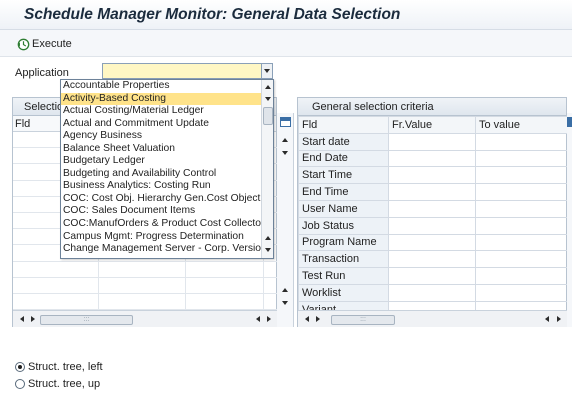  Describe the element at coordinates (343, 292) in the screenshot. I see `field-name-cell: Worklist` at that location.